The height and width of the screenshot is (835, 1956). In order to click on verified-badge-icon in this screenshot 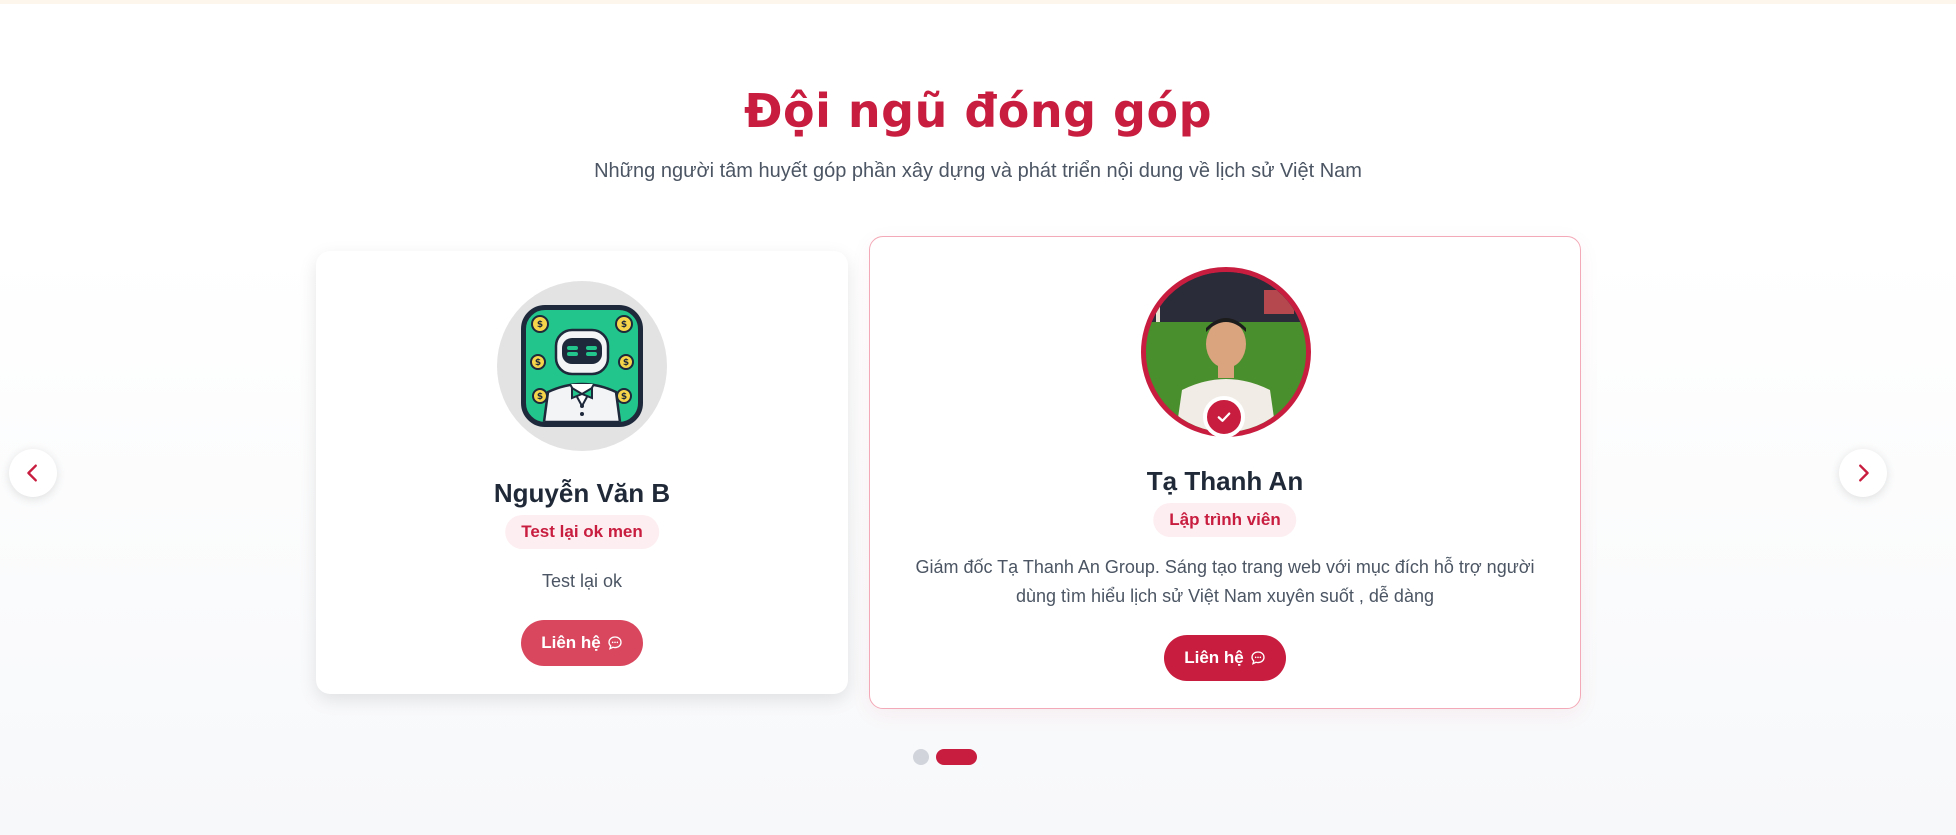, I will do `click(1224, 417)`.